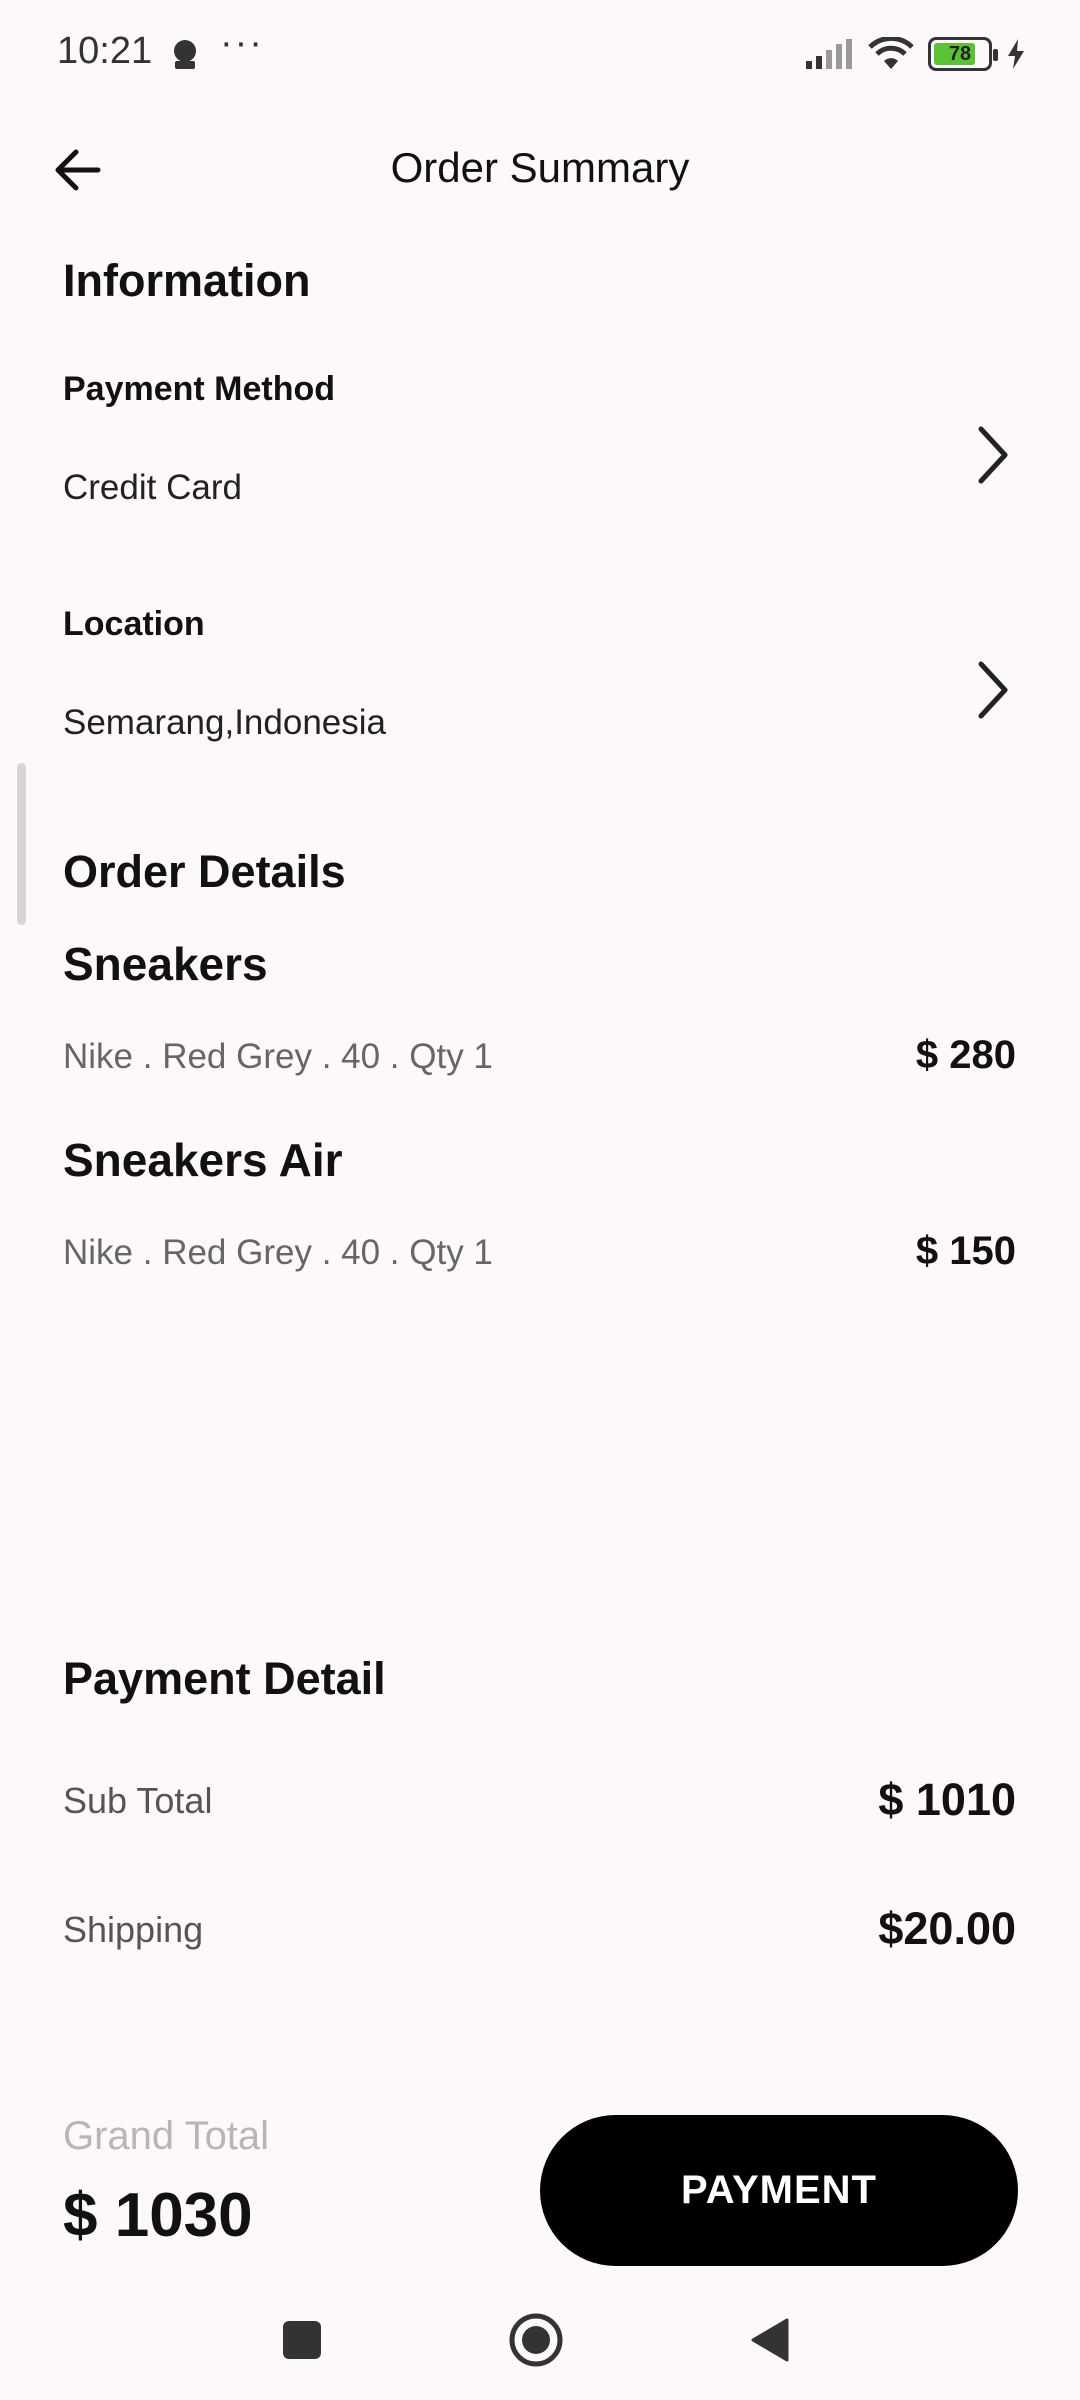 The width and height of the screenshot is (1080, 2400). Describe the element at coordinates (779, 2190) in the screenshot. I see `payment-button: PAYMENT` at that location.